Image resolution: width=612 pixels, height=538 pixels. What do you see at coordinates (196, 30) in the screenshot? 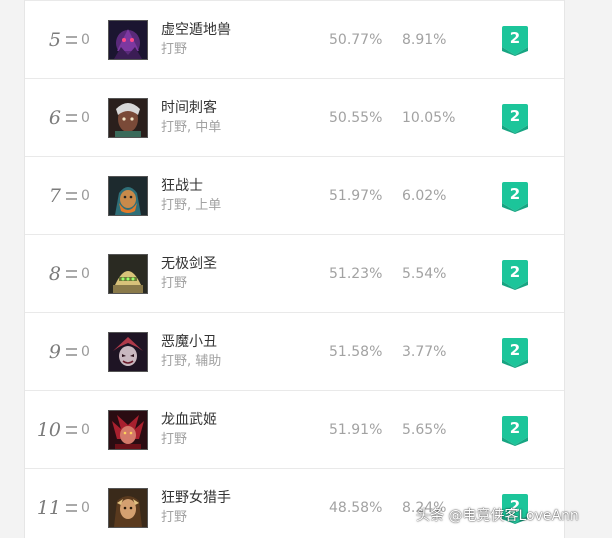
I see `champion-name: 虚空遁地兽` at bounding box center [196, 30].